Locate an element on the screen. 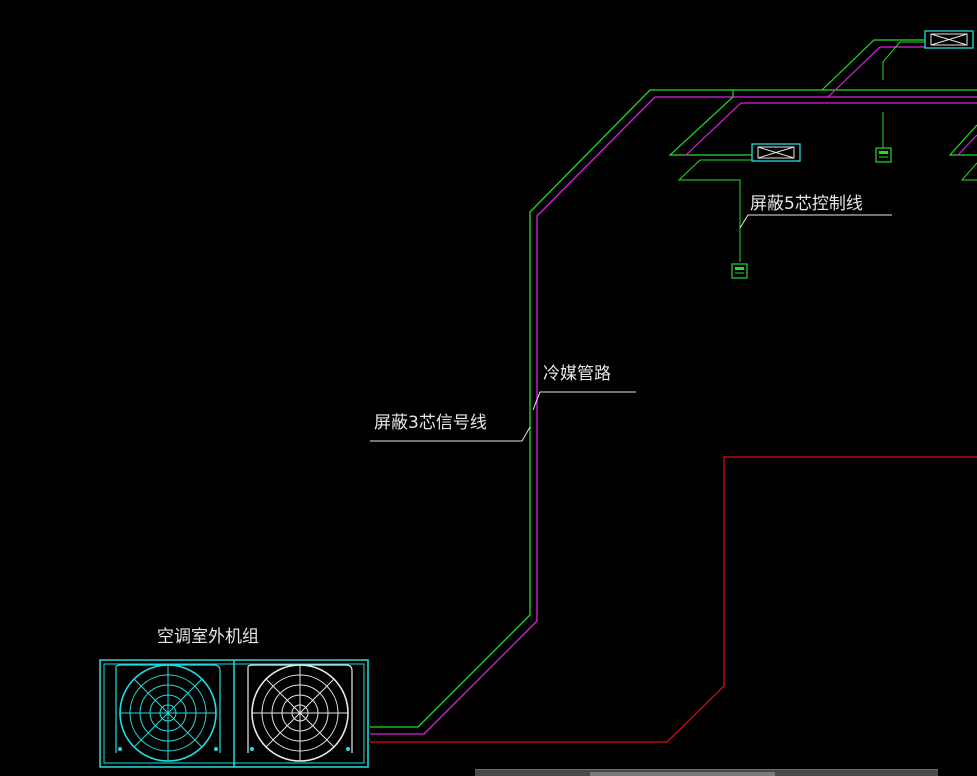 Image resolution: width=977 pixels, height=776 pixels. control-cable-branch-right is located at coordinates (968, 171).